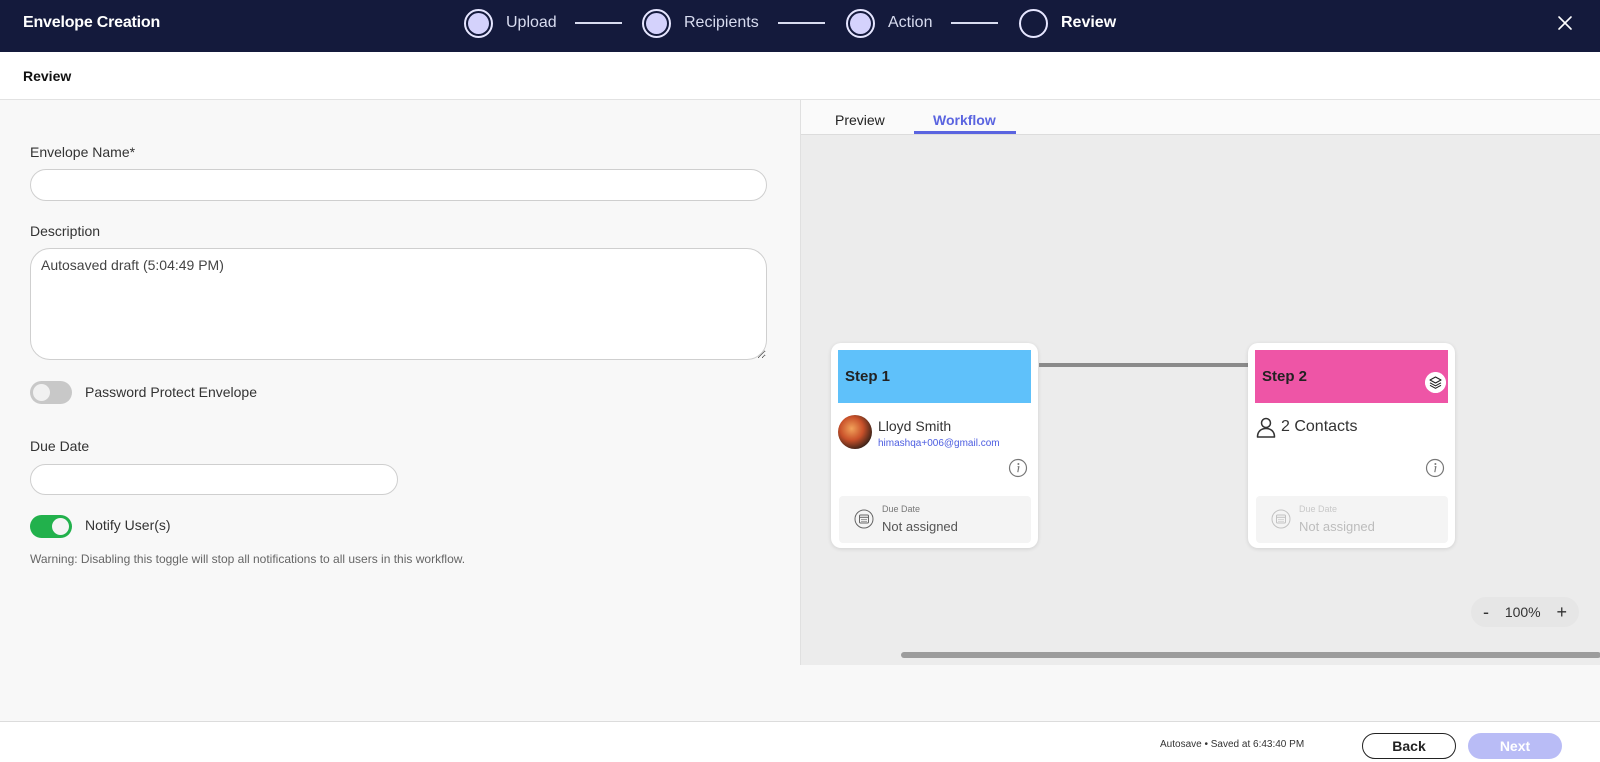 This screenshot has width=1600, height=762. Describe the element at coordinates (531, 22) in the screenshot. I see `step-label: Upload` at that location.